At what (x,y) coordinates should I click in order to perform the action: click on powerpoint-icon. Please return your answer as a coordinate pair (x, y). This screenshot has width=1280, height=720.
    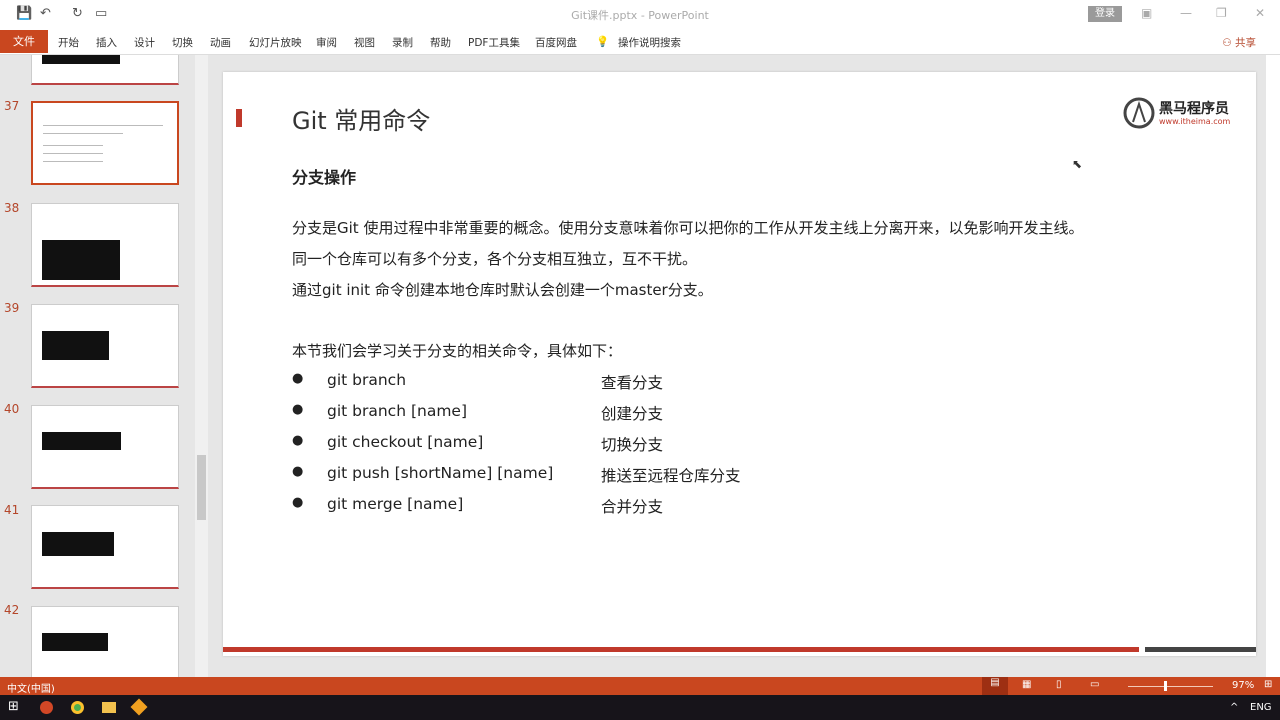
    Looking at the image, I should click on (46, 707).